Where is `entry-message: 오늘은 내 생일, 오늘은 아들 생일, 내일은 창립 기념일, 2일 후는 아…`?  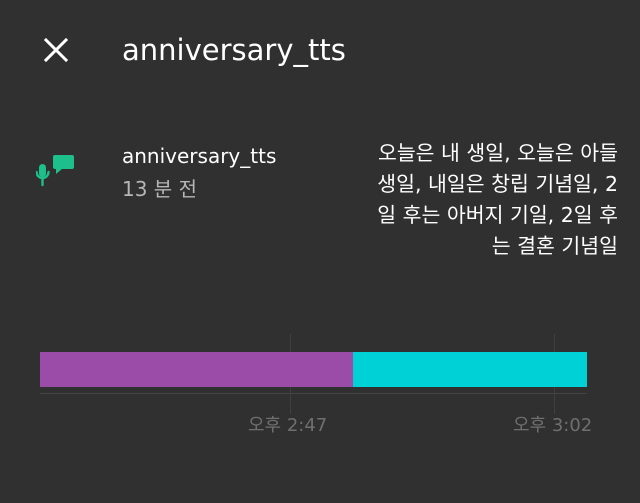
entry-message: 오늘은 내 생일, 오늘은 아들 생일, 내일은 창립 기념일, 2일 후는 아… is located at coordinates (497, 199).